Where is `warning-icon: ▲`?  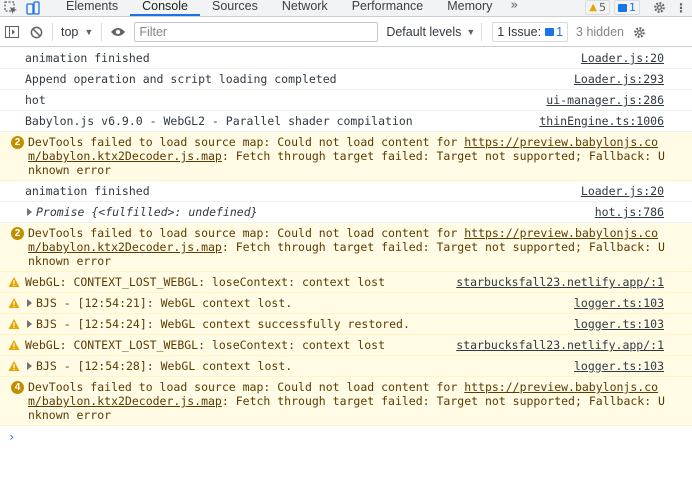
warning-icon: ▲ is located at coordinates (593, 7).